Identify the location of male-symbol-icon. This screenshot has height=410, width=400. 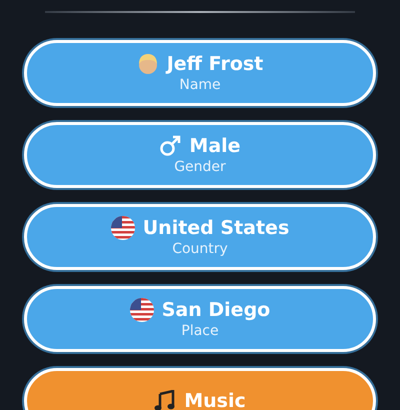
(170, 146).